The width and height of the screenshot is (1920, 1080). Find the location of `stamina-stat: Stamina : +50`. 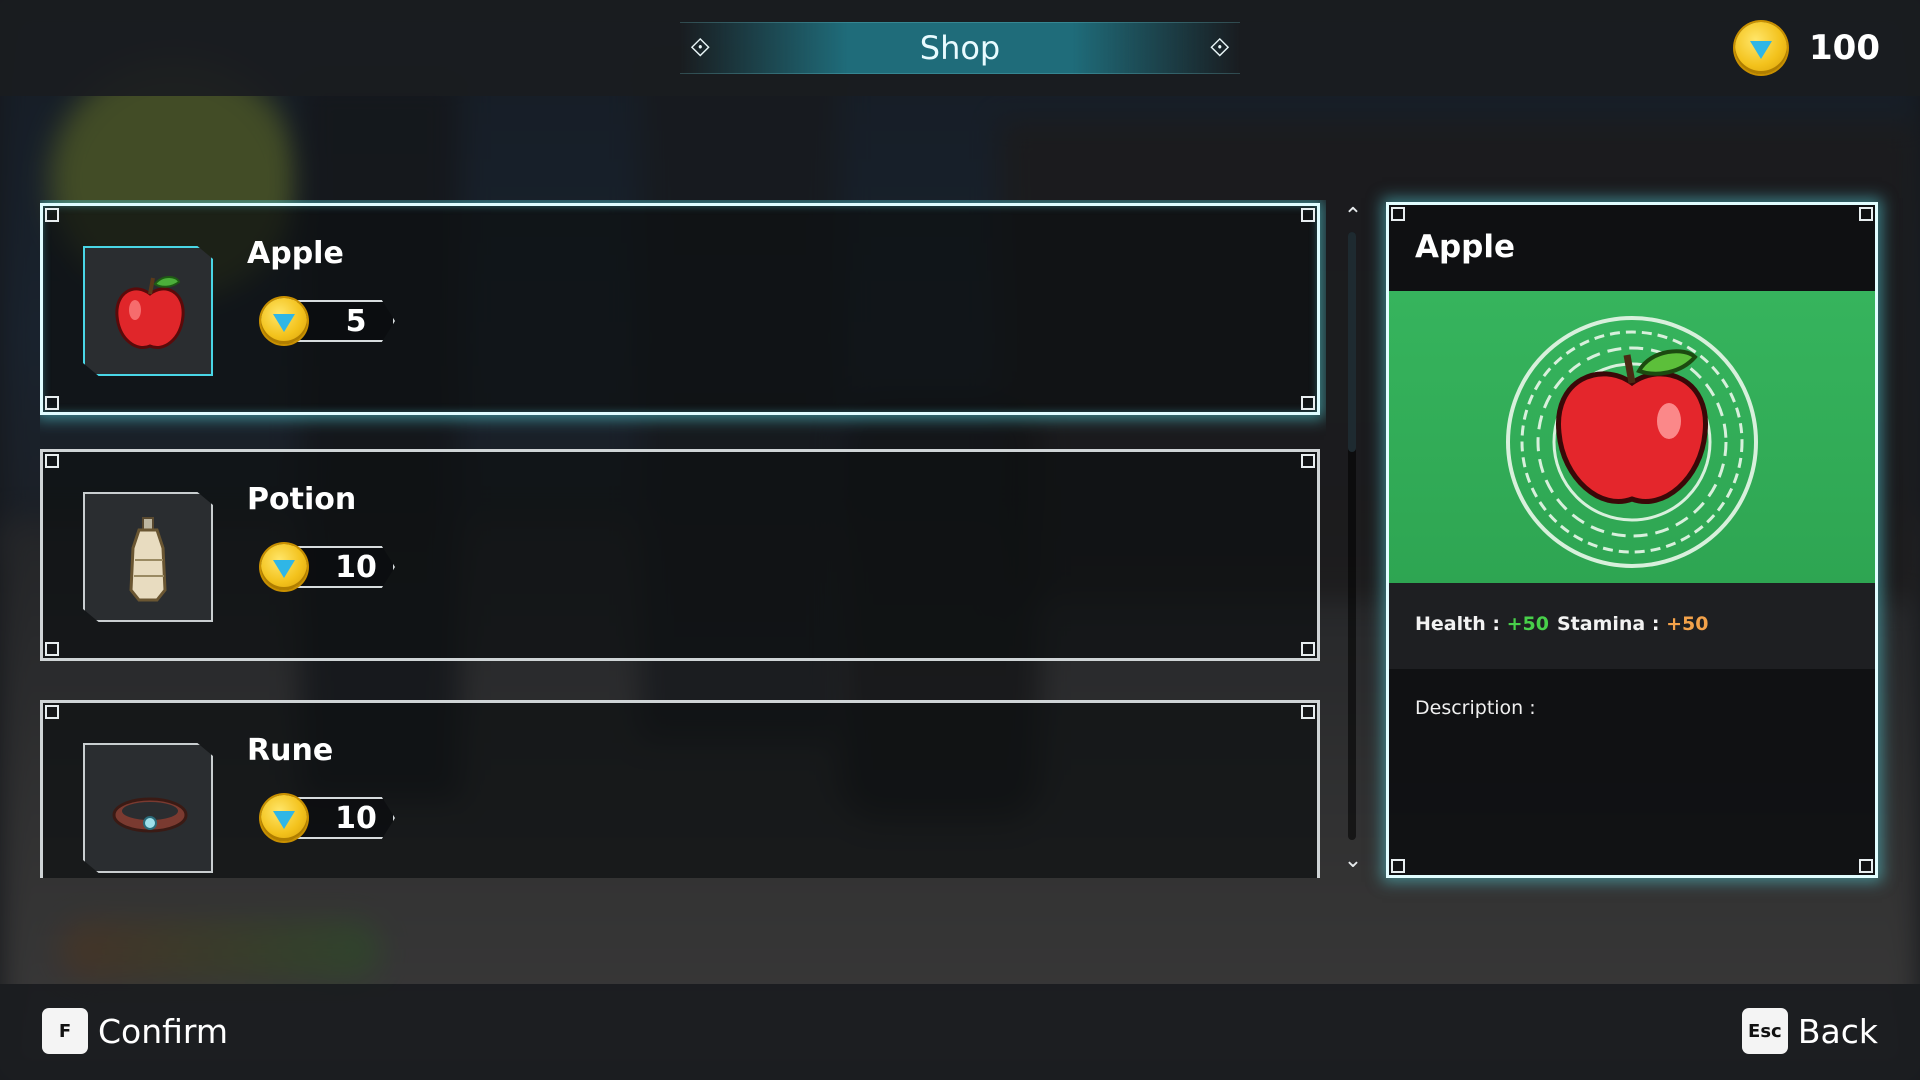

stamina-stat: Stamina : +50 is located at coordinates (1633, 624).